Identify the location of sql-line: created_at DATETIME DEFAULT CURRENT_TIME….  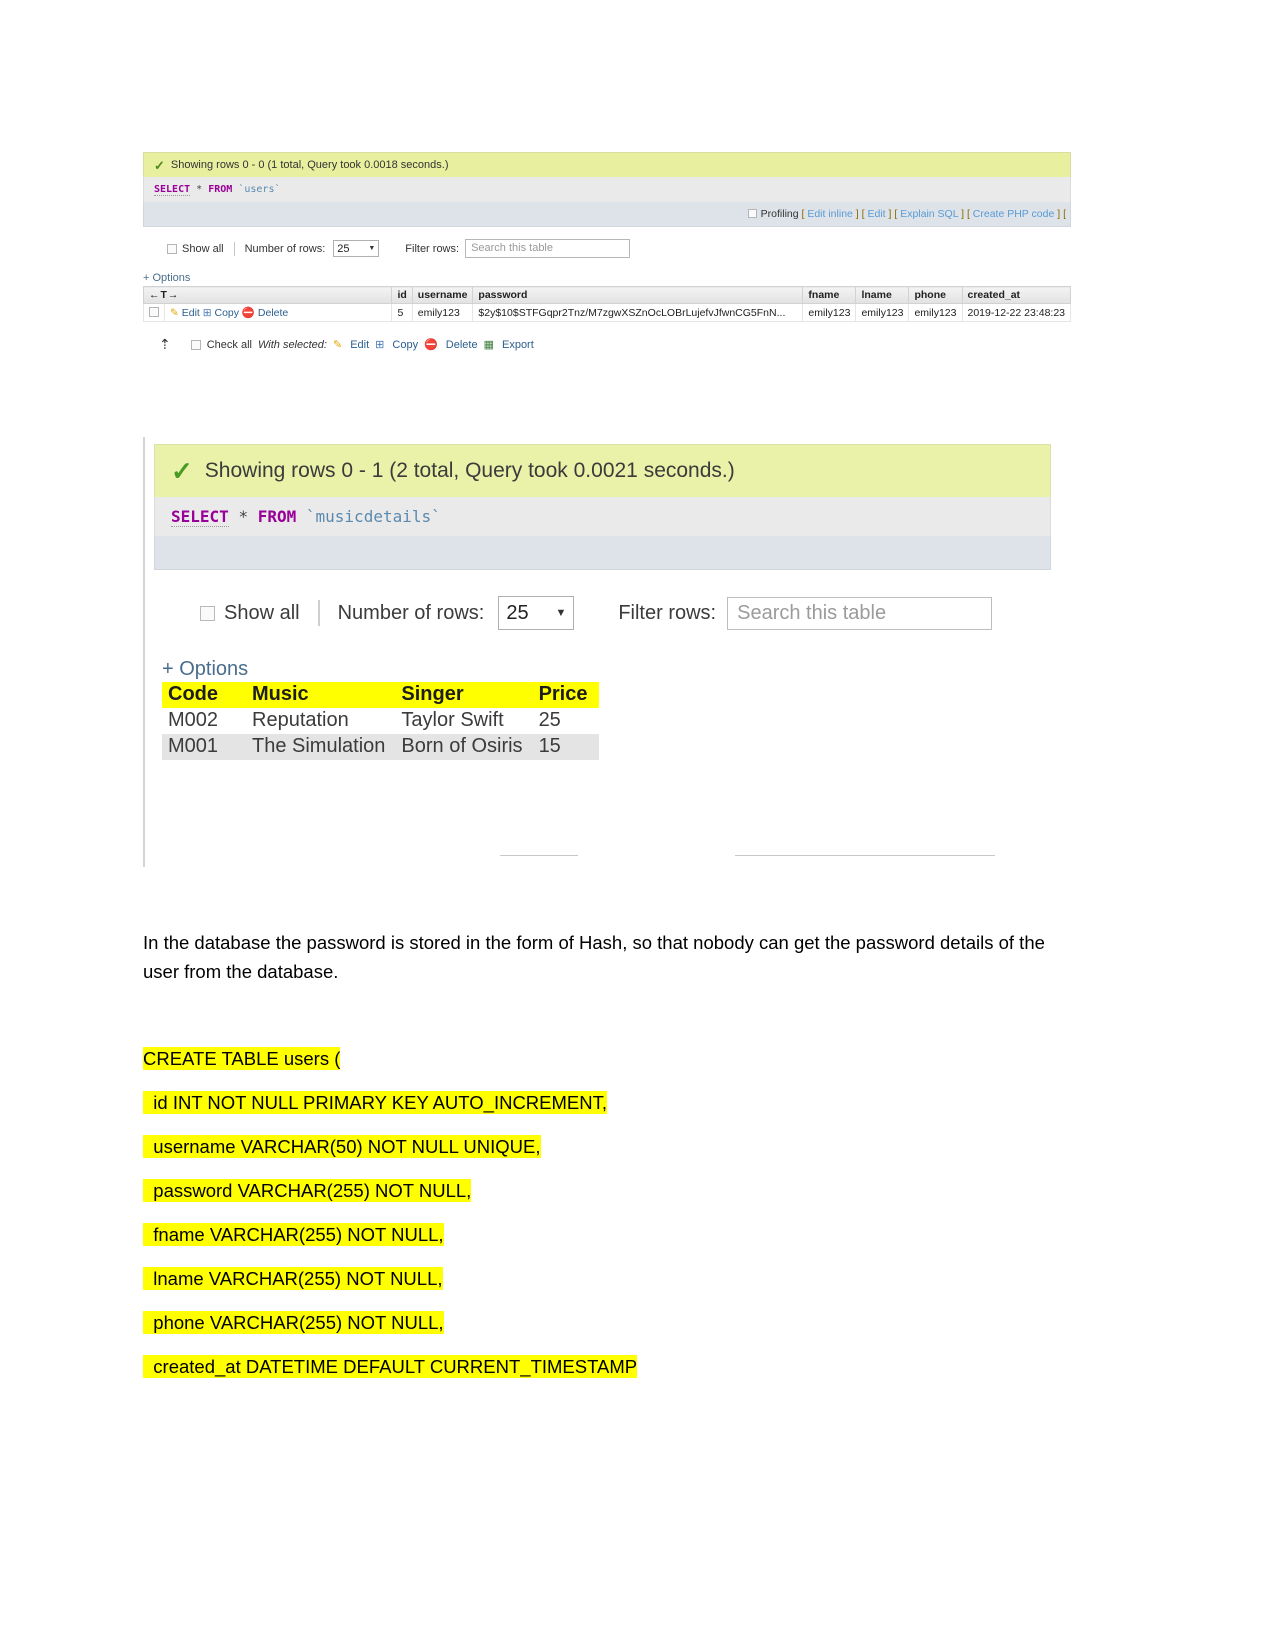
(608, 1367).